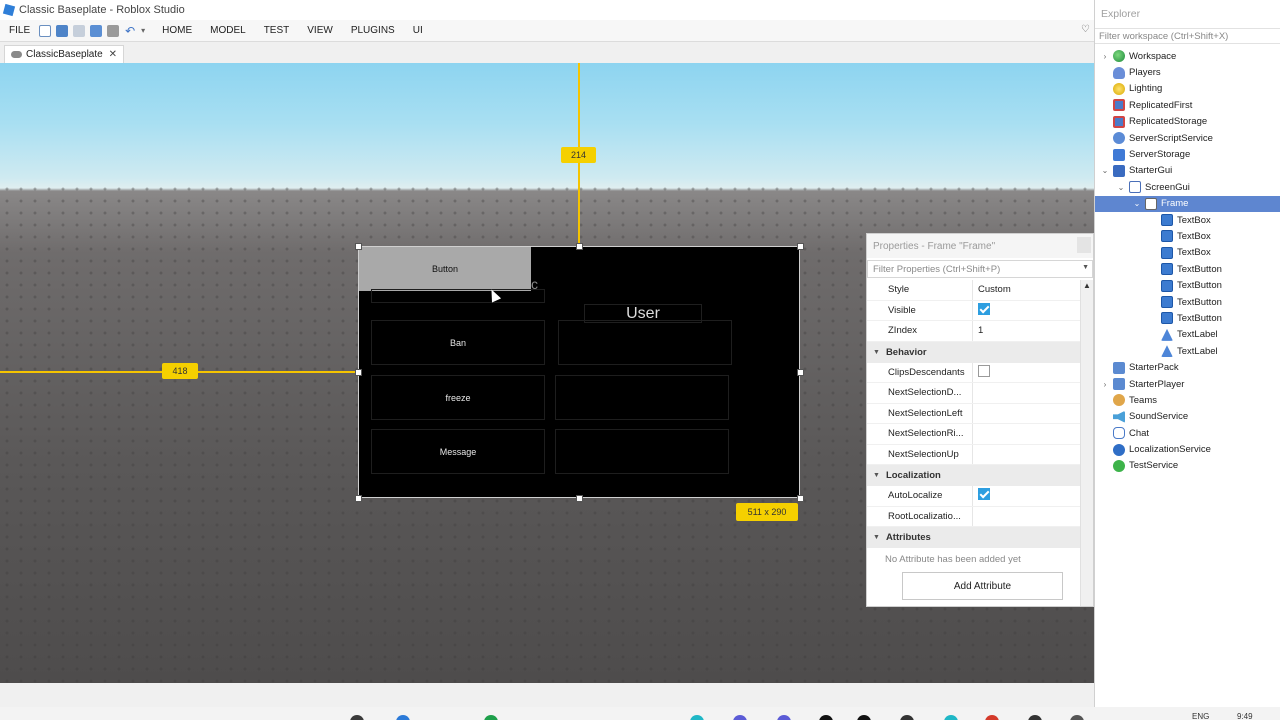 This screenshot has height=720, width=1280. I want to click on properties-scrollbar: ▲, so click(1086, 443).